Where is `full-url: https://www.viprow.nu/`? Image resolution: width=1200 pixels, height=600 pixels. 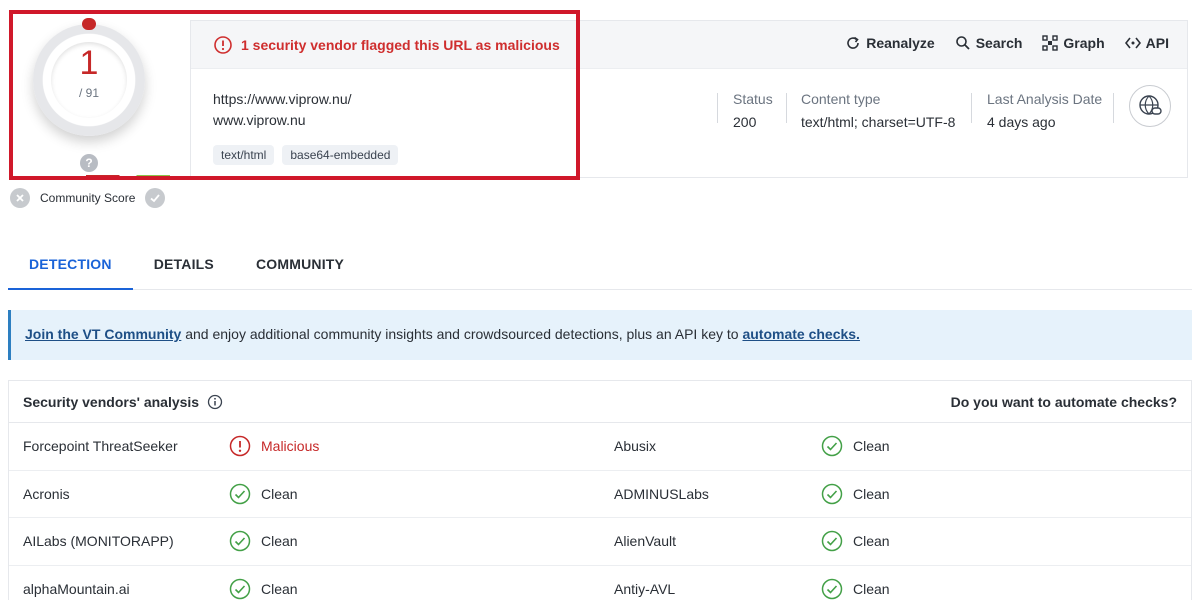
full-url: https://www.viprow.nu/ is located at coordinates (282, 99).